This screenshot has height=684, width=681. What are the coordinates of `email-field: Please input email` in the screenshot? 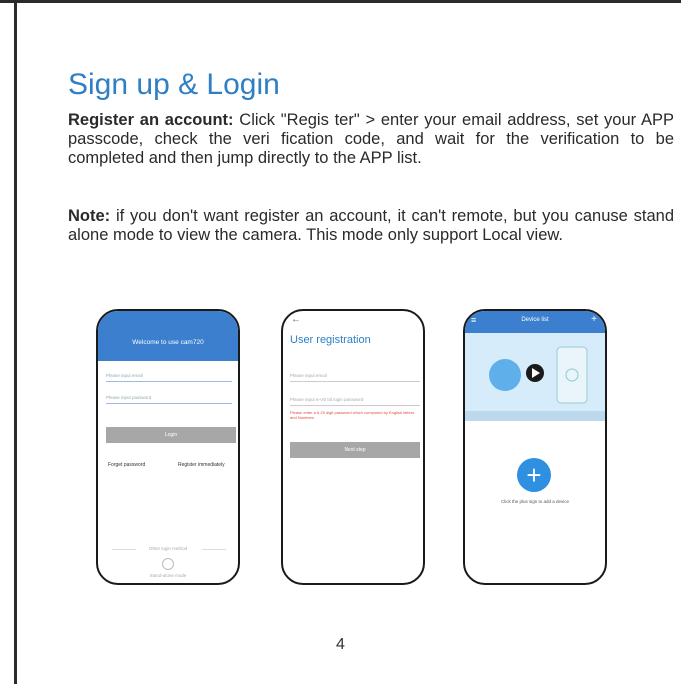 It's located at (169, 377).